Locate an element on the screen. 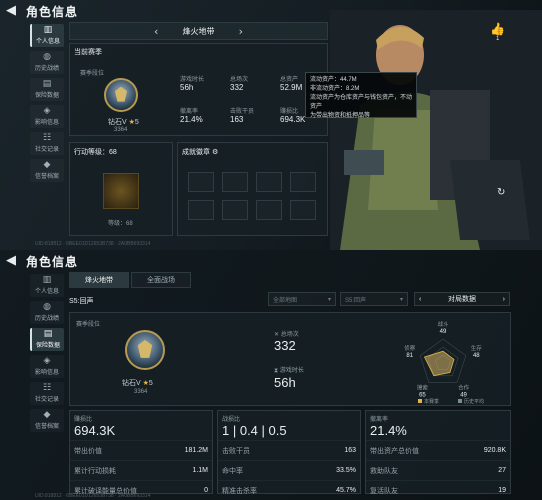 The height and width of the screenshot is (500, 542). people-icon: ☷ is located at coordinates (47, 388).